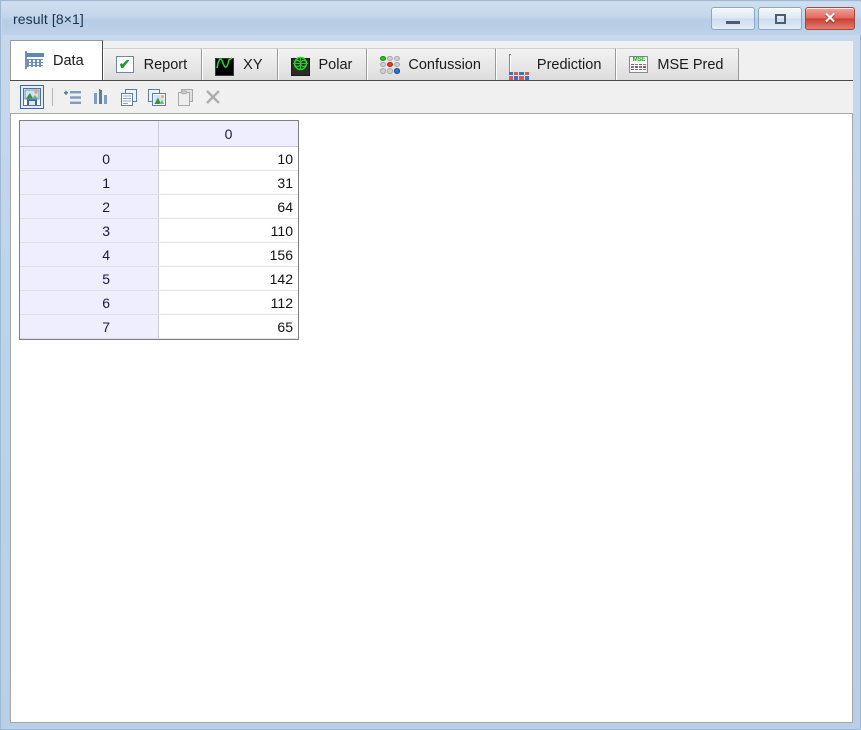 The width and height of the screenshot is (861, 730). I want to click on tab-prediction-label: Prediction, so click(569, 64).